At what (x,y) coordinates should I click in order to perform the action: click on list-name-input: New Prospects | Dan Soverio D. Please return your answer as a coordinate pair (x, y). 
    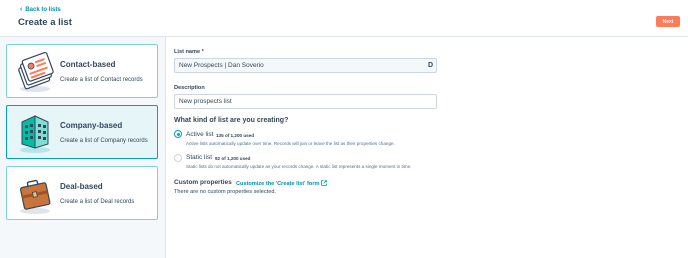
    Looking at the image, I should click on (305, 65).